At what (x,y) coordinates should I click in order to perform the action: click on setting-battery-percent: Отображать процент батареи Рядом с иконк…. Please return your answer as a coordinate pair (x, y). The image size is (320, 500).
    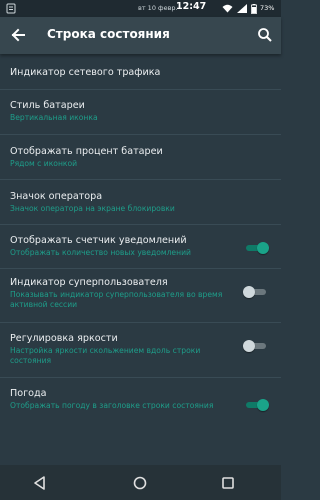
    Looking at the image, I should click on (140, 157).